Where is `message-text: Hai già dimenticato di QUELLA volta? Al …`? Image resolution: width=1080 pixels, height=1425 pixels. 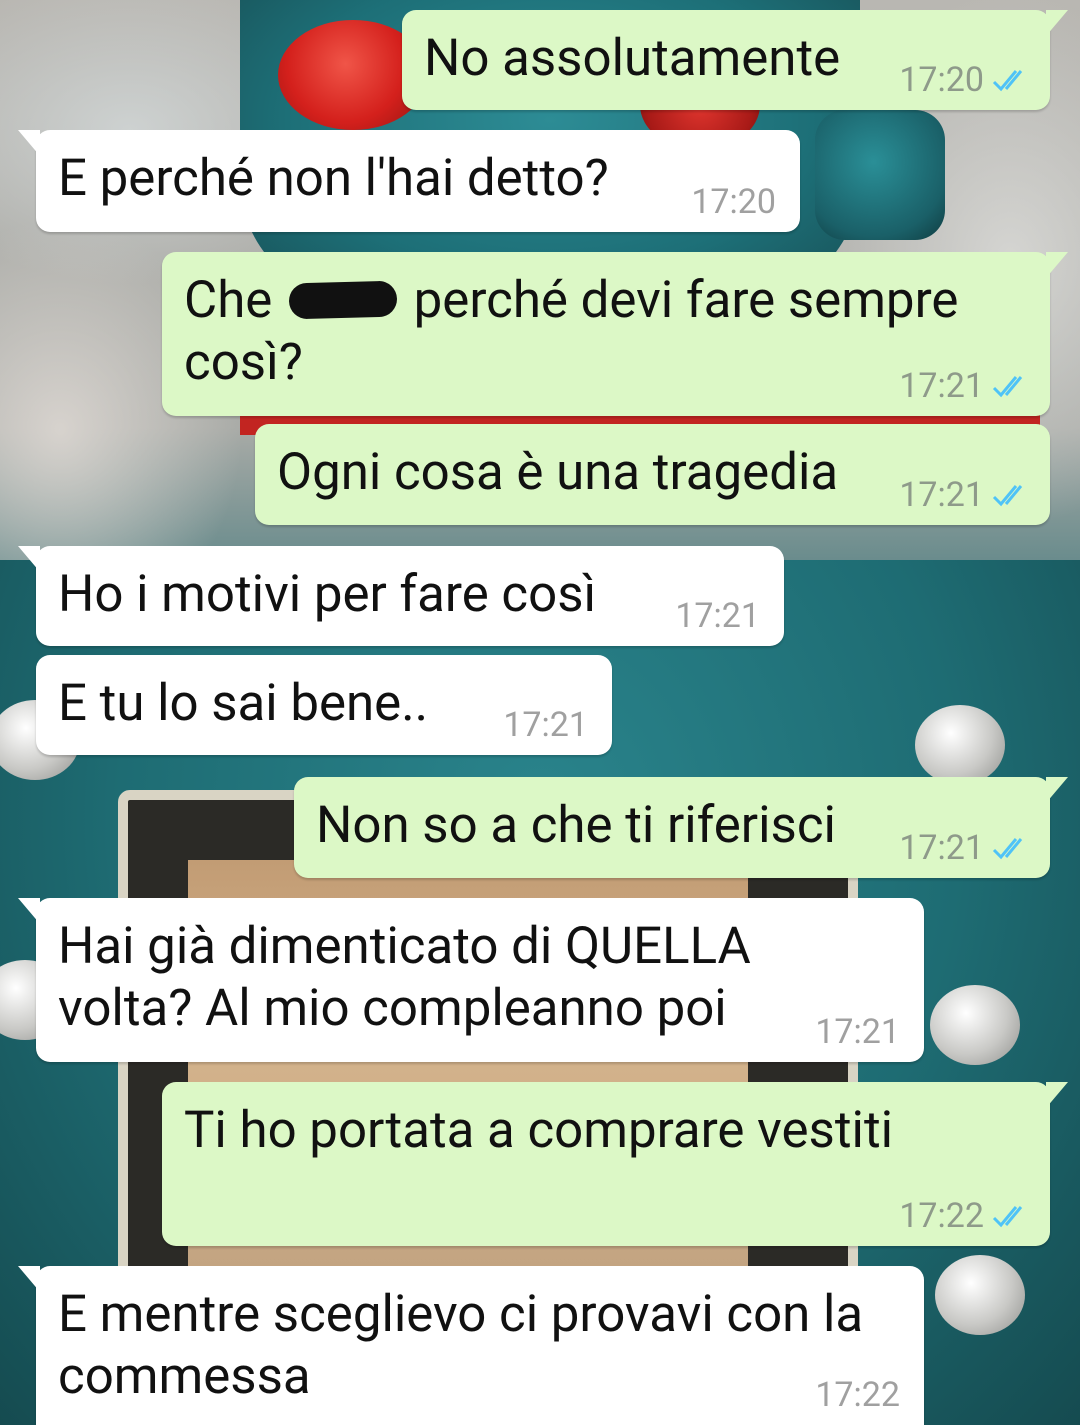
message-text: Hai già dimenticato di QUELLA volta? Al … is located at coordinates (404, 977).